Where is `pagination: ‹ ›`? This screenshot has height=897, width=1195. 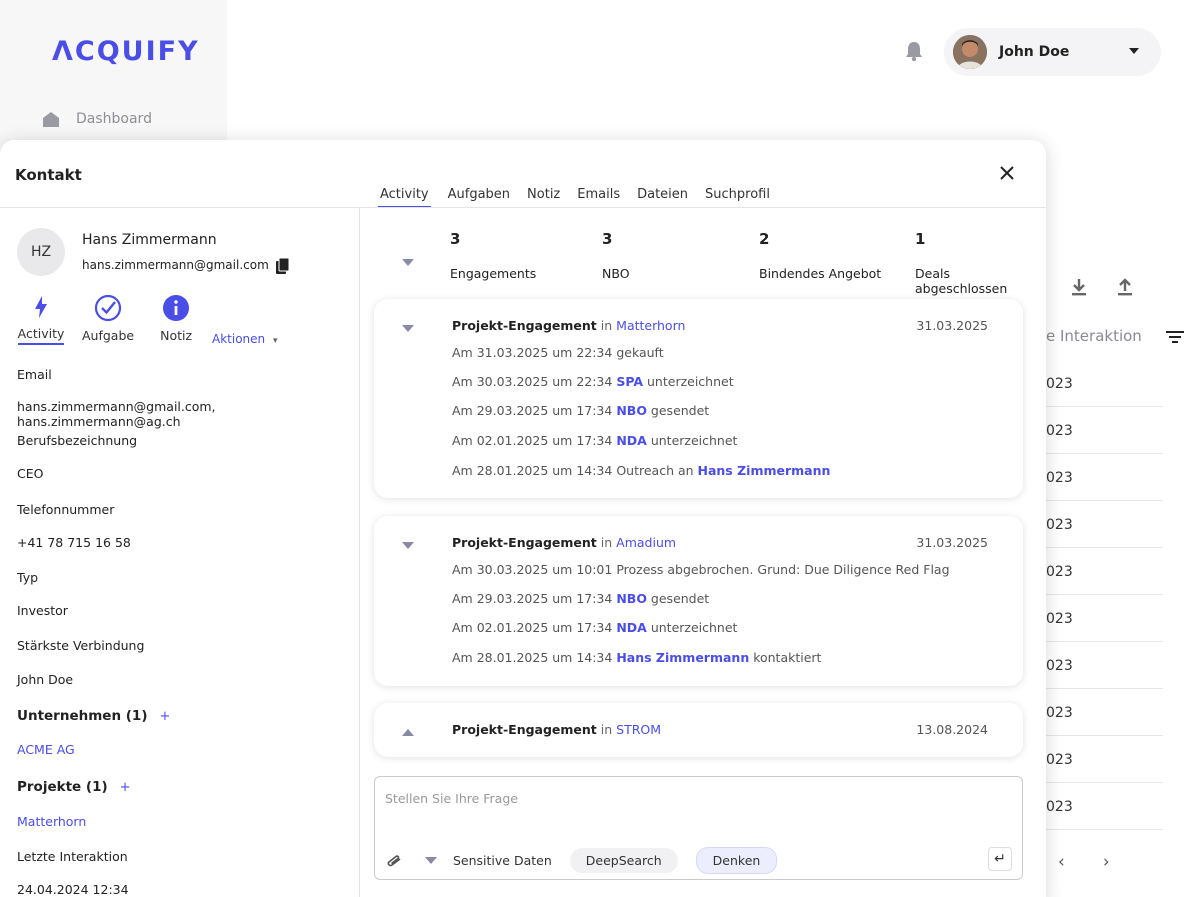
pagination: ‹ › is located at coordinates (1084, 862).